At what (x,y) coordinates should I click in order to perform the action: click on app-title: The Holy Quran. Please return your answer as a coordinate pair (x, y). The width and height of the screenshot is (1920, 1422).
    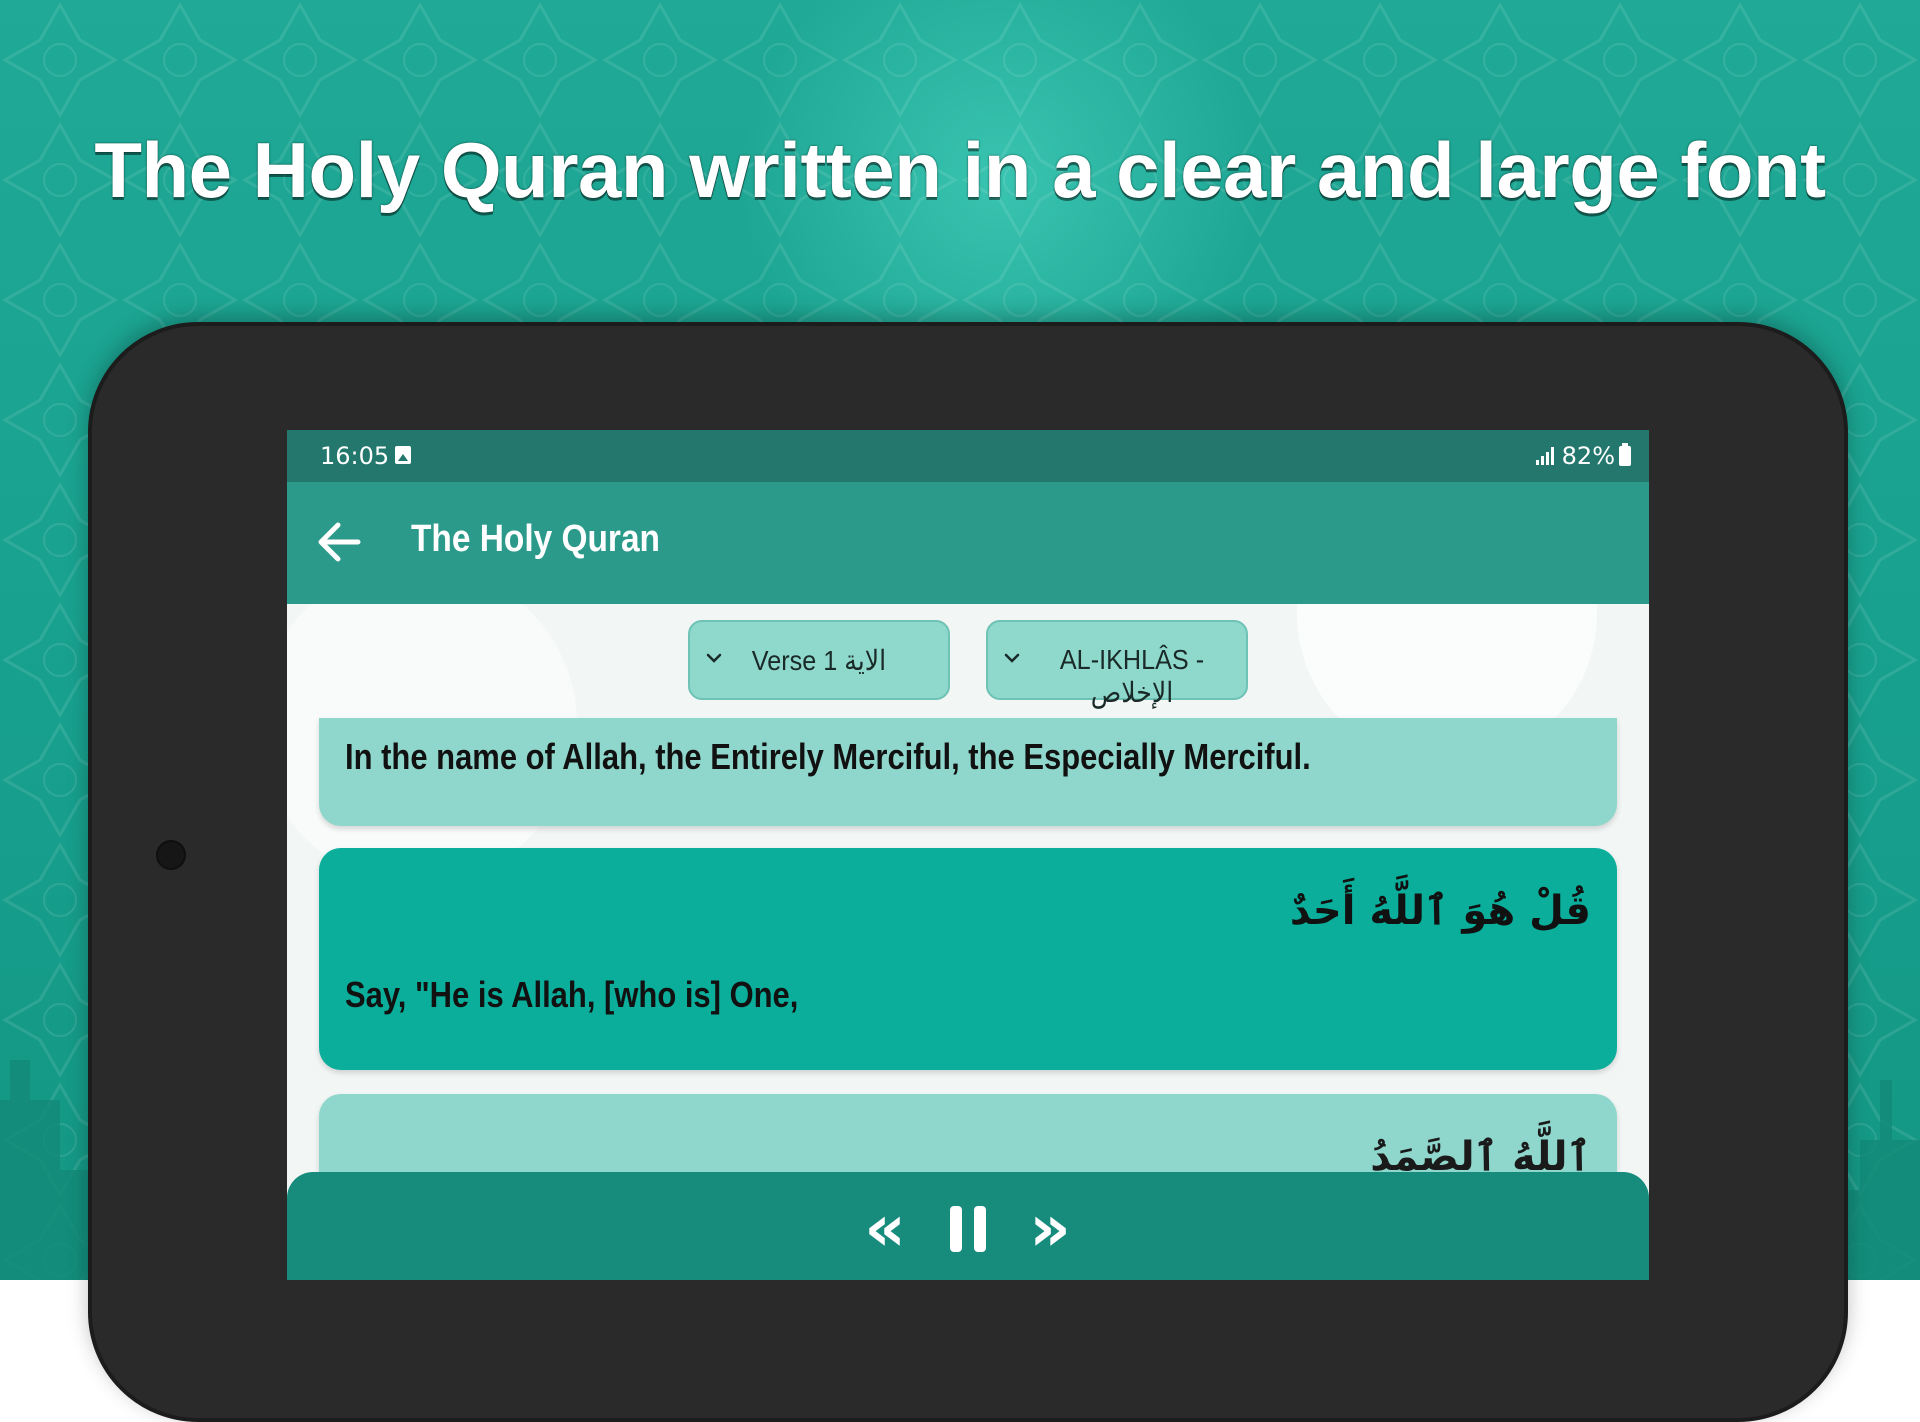
    Looking at the image, I should click on (535, 539).